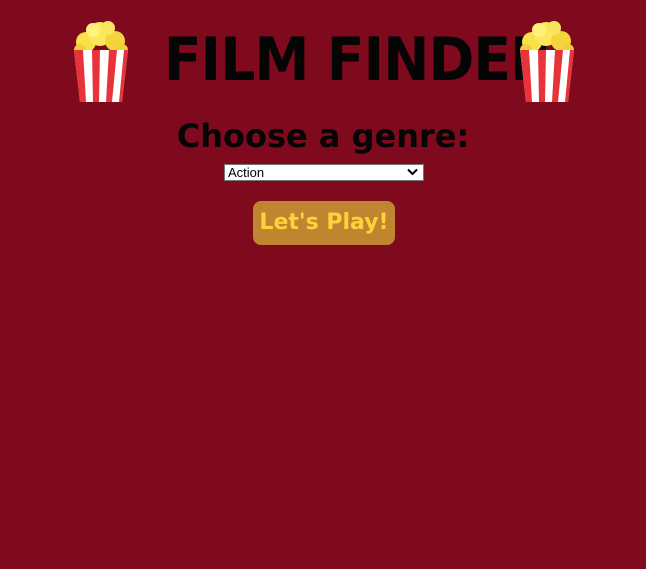 The width and height of the screenshot is (646, 569). Describe the element at coordinates (324, 172) in the screenshot. I see `genre-dropdown: Action` at that location.